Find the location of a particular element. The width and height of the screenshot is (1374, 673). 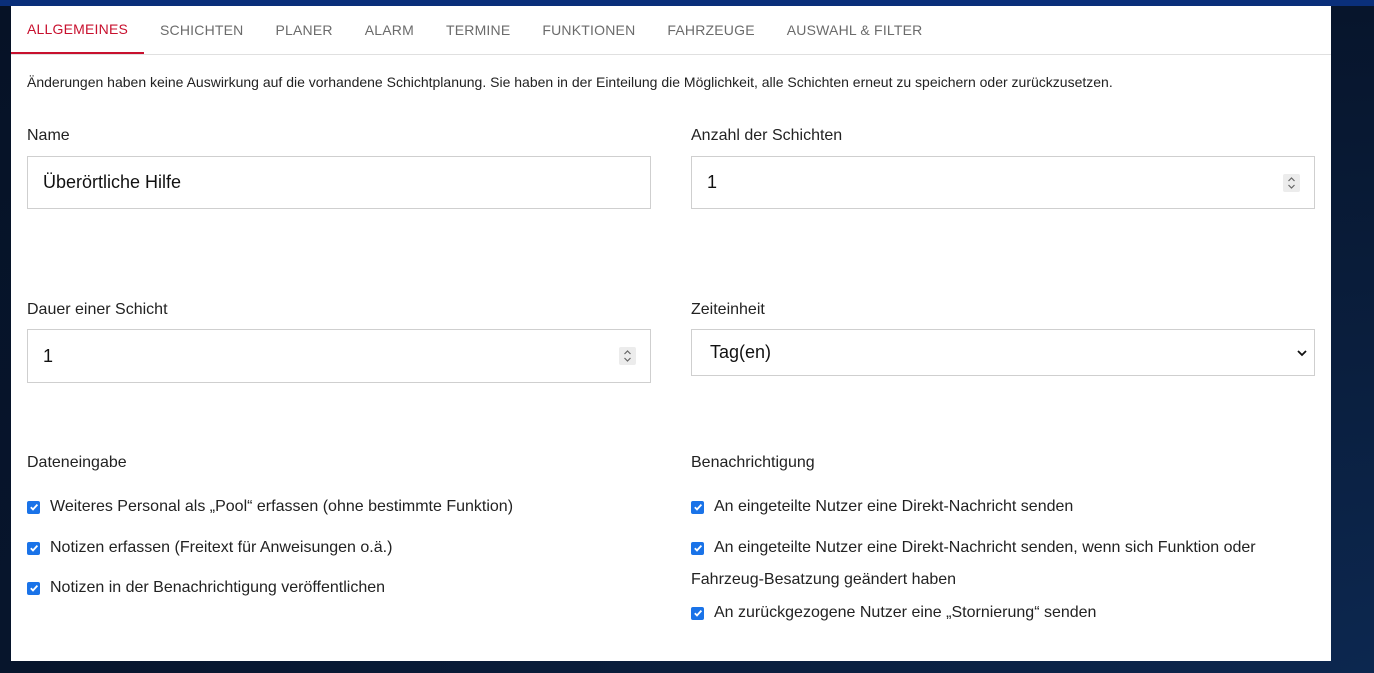

shift-duration-label: Dauer einer Schicht is located at coordinates (97, 309).